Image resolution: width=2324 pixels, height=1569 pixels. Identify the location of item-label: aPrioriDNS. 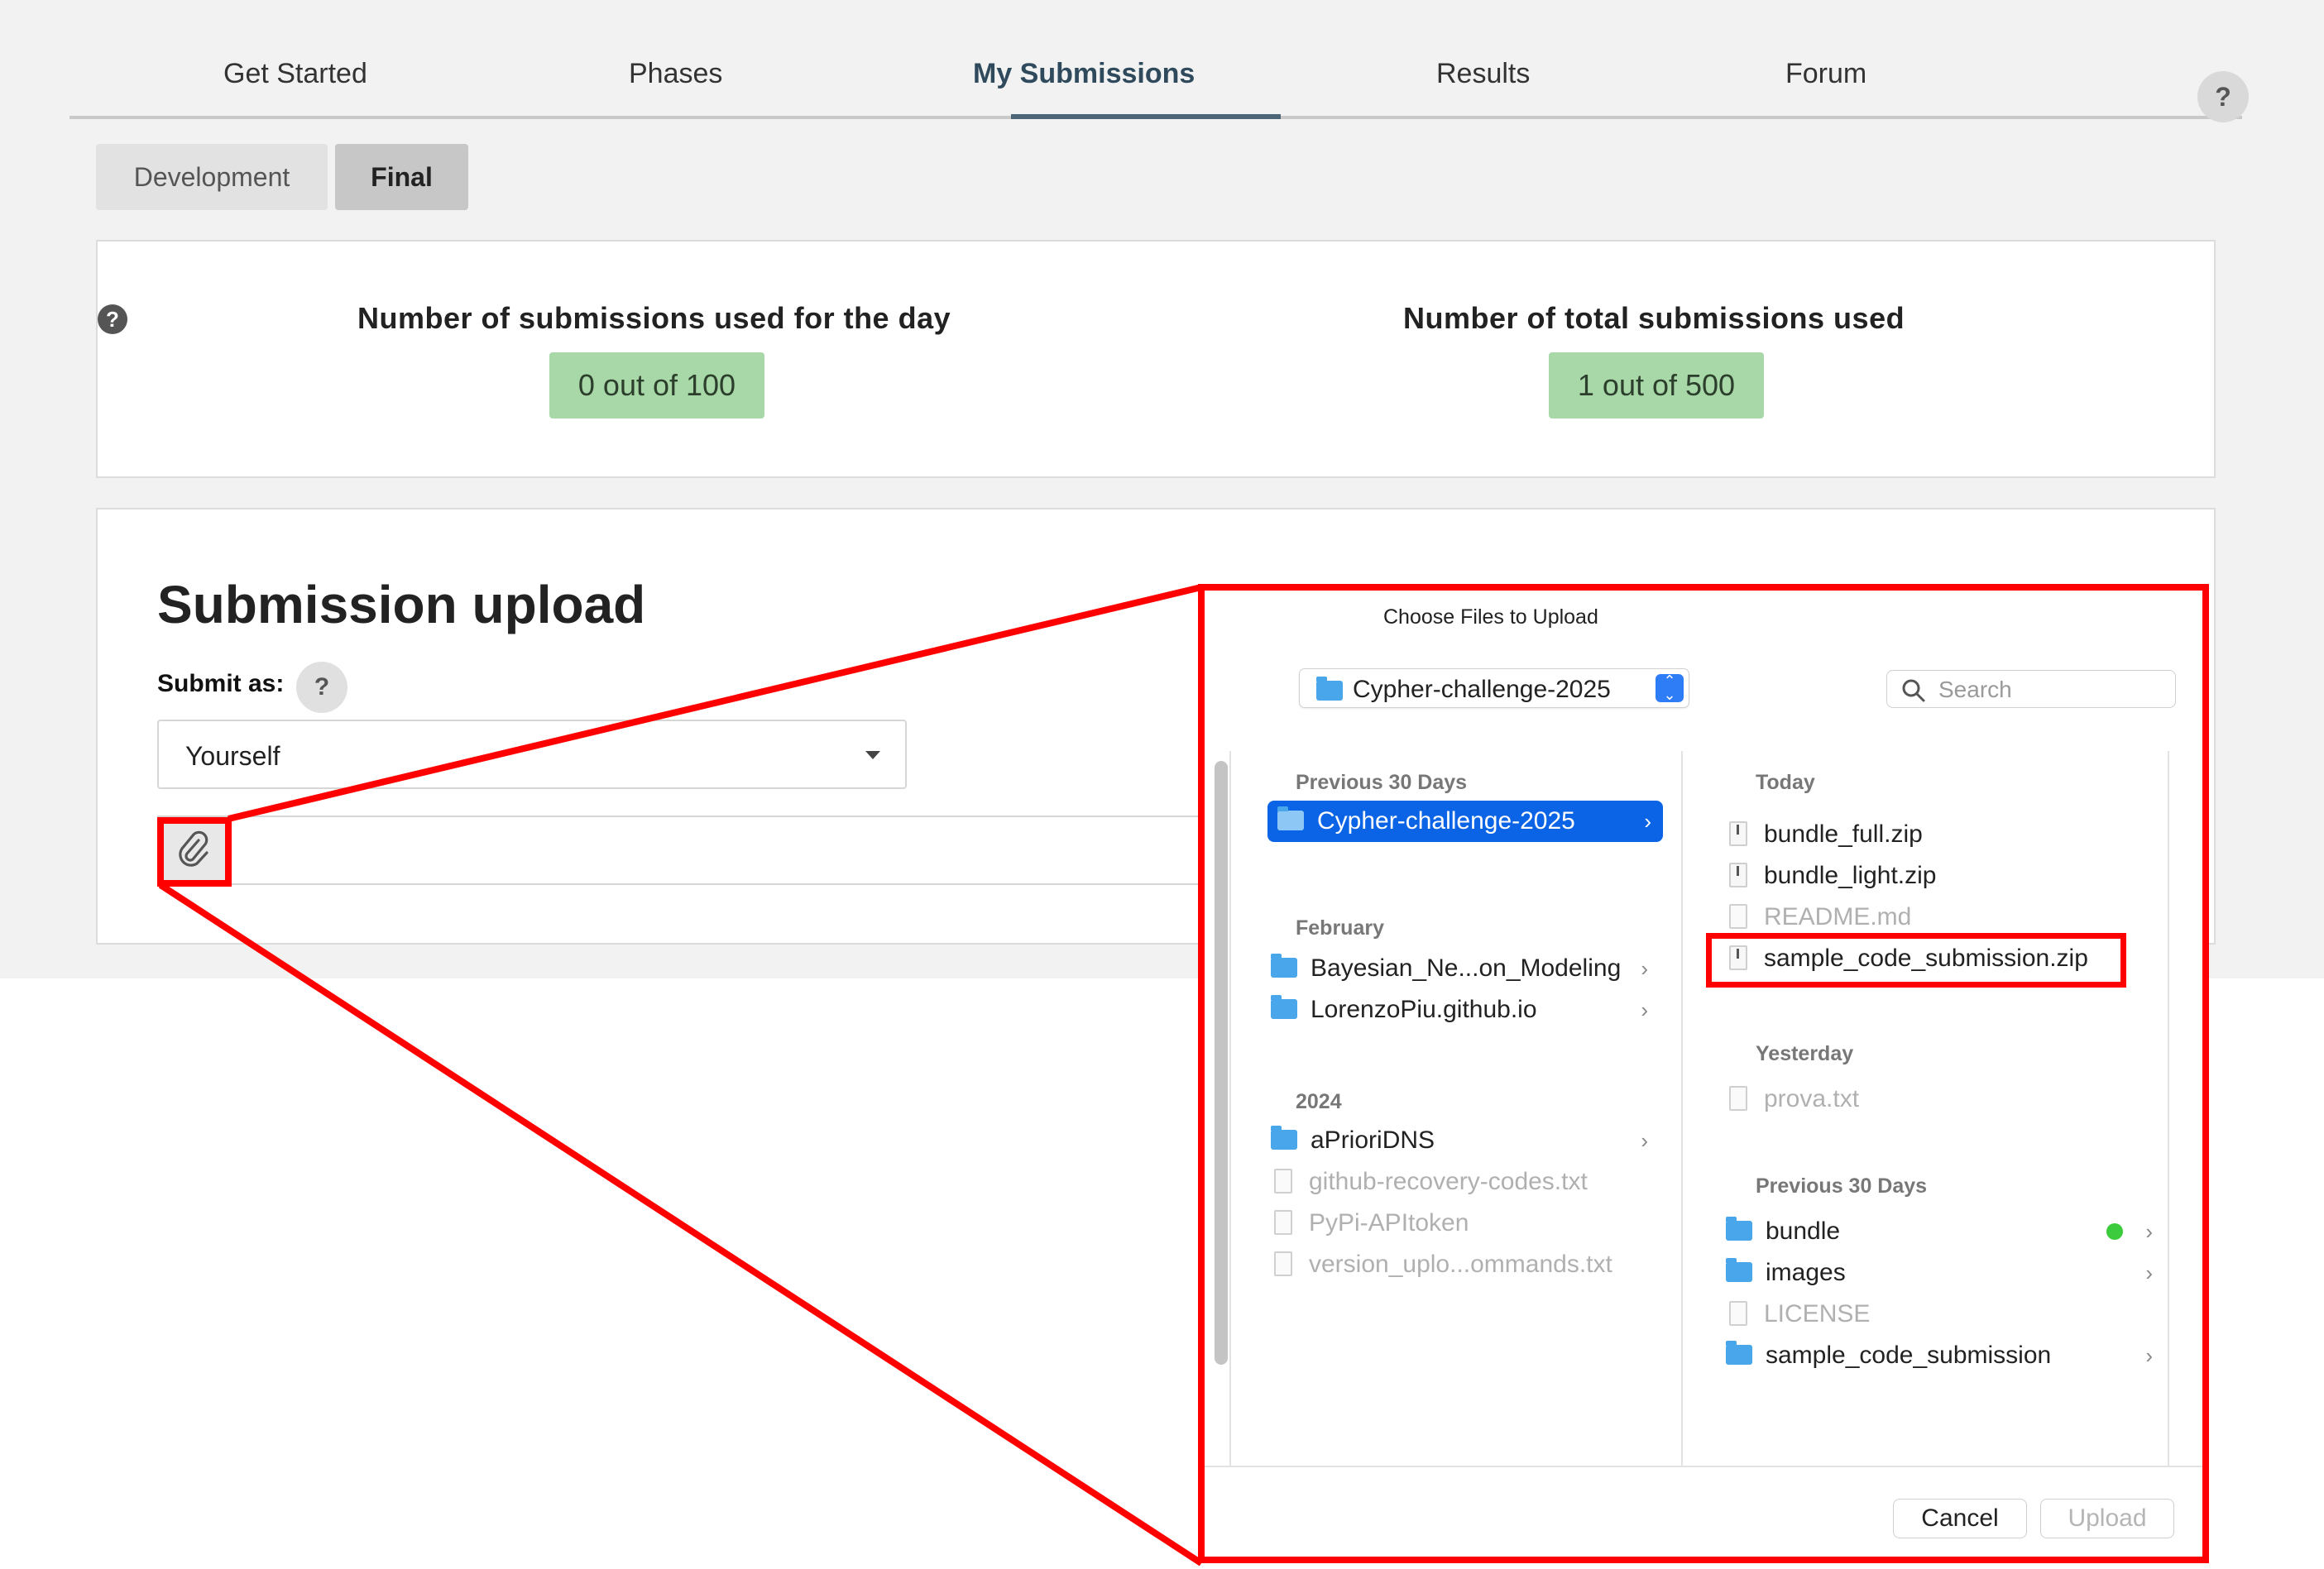
(1373, 1140).